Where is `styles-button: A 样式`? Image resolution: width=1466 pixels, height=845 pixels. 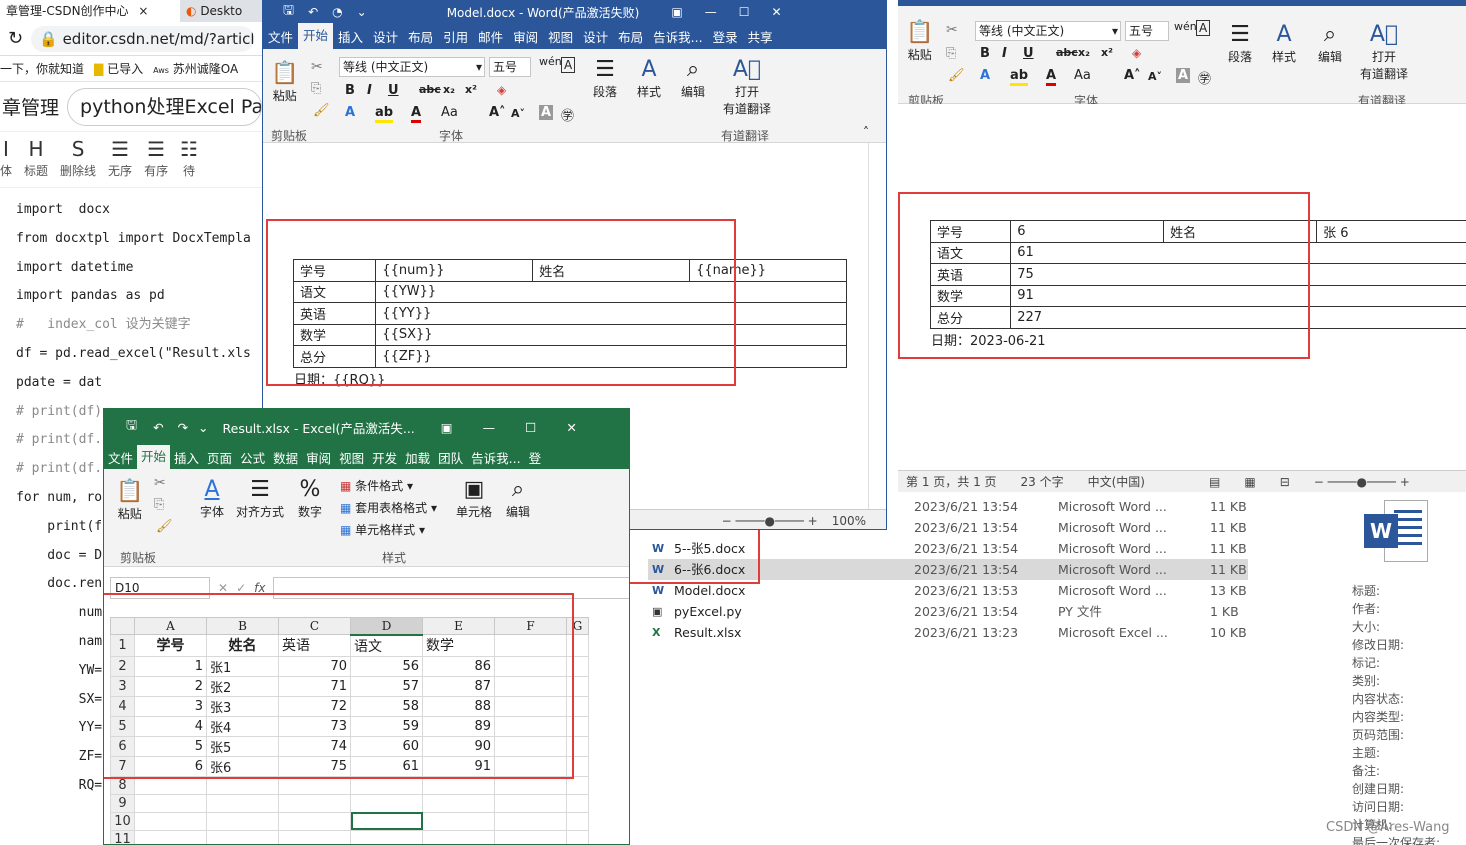
styles-button: A 样式 is located at coordinates (649, 78).